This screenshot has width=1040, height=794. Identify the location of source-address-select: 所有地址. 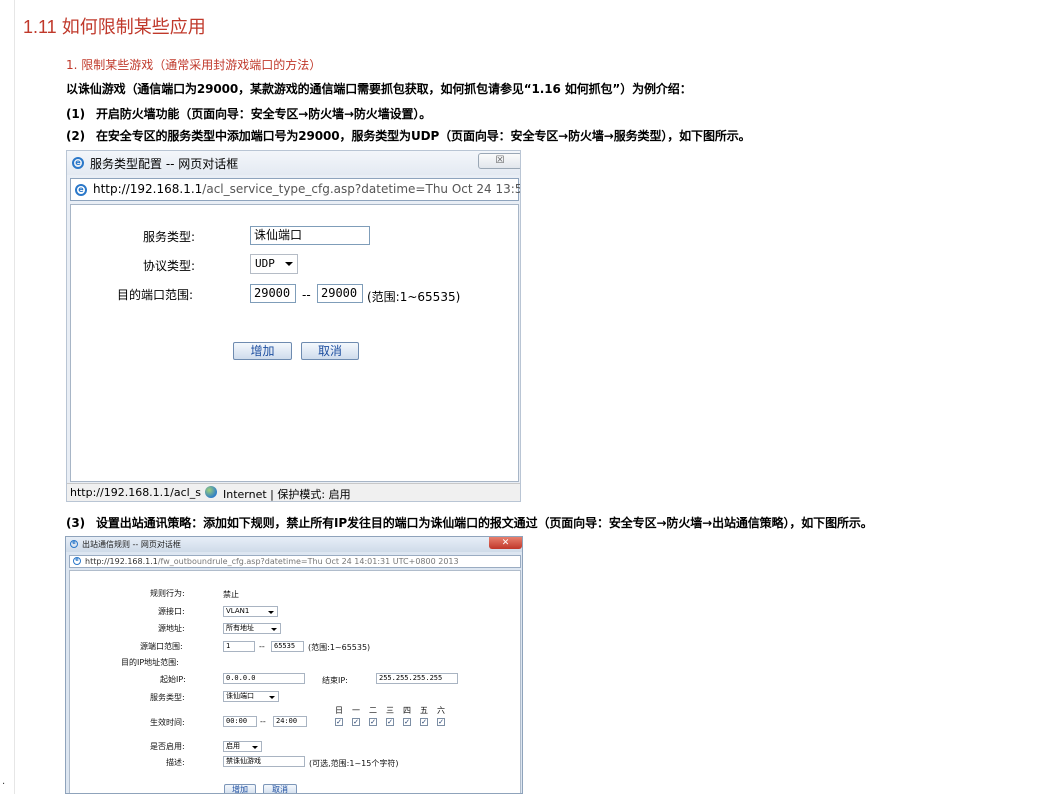
(252, 628).